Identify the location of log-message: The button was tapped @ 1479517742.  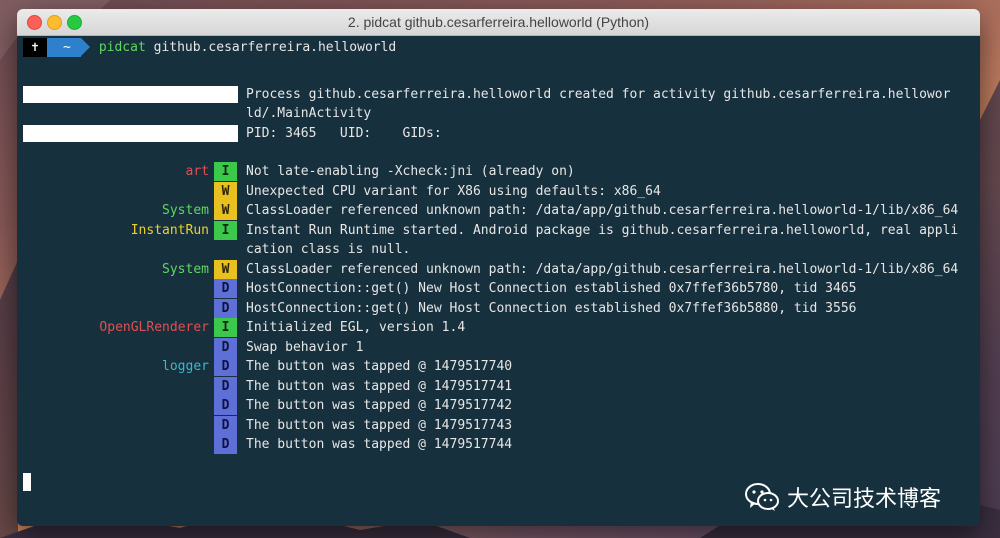
(379, 405).